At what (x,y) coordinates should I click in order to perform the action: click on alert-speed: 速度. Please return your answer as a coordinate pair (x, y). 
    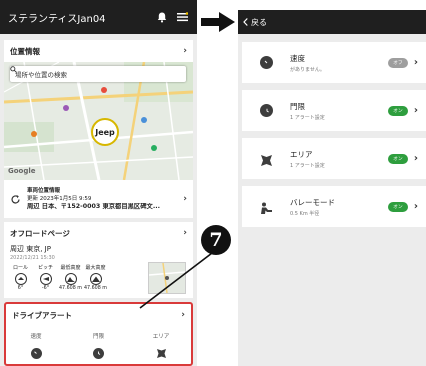
    Looking at the image, I should click on (36, 345).